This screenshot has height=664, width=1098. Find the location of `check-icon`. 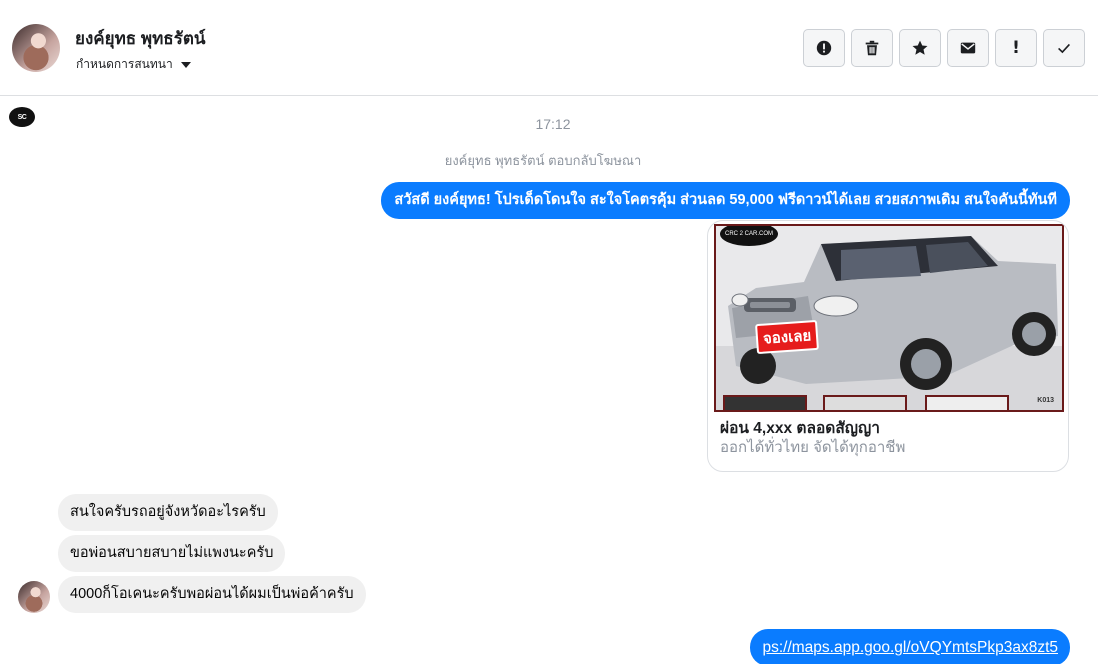

check-icon is located at coordinates (1064, 48).